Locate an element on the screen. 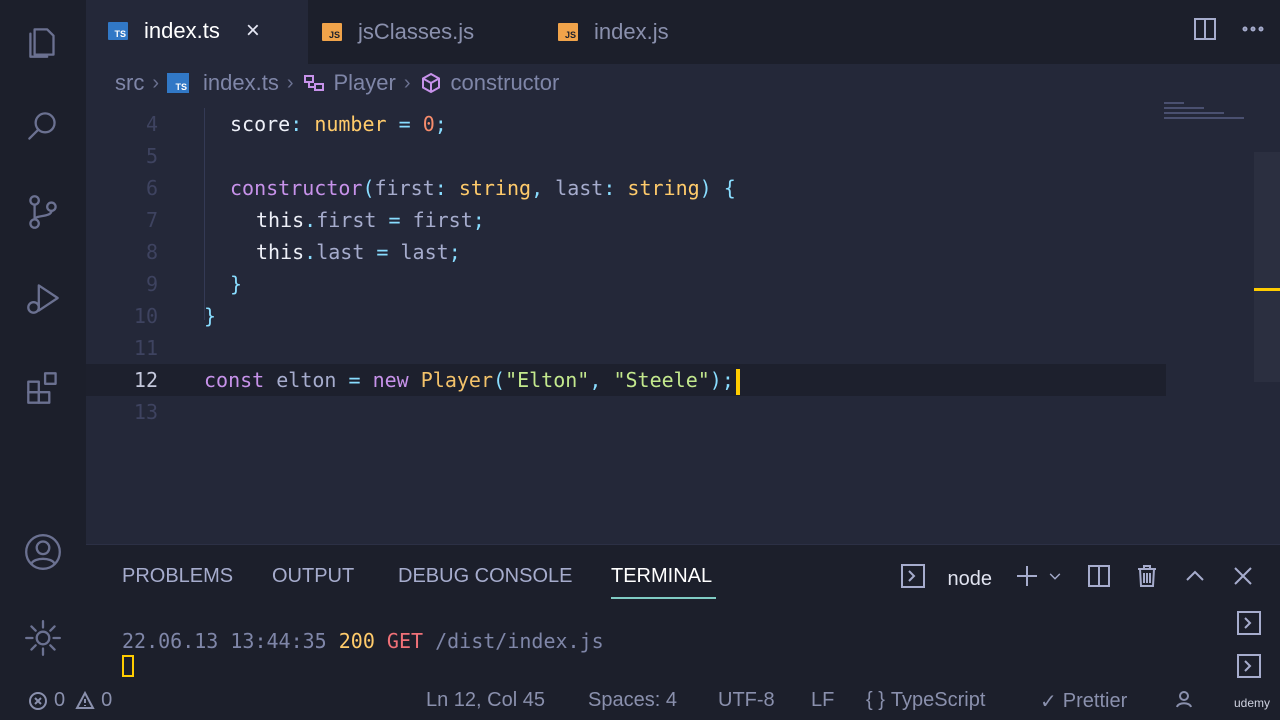  chevron-up-icon is located at coordinates (1195, 579).